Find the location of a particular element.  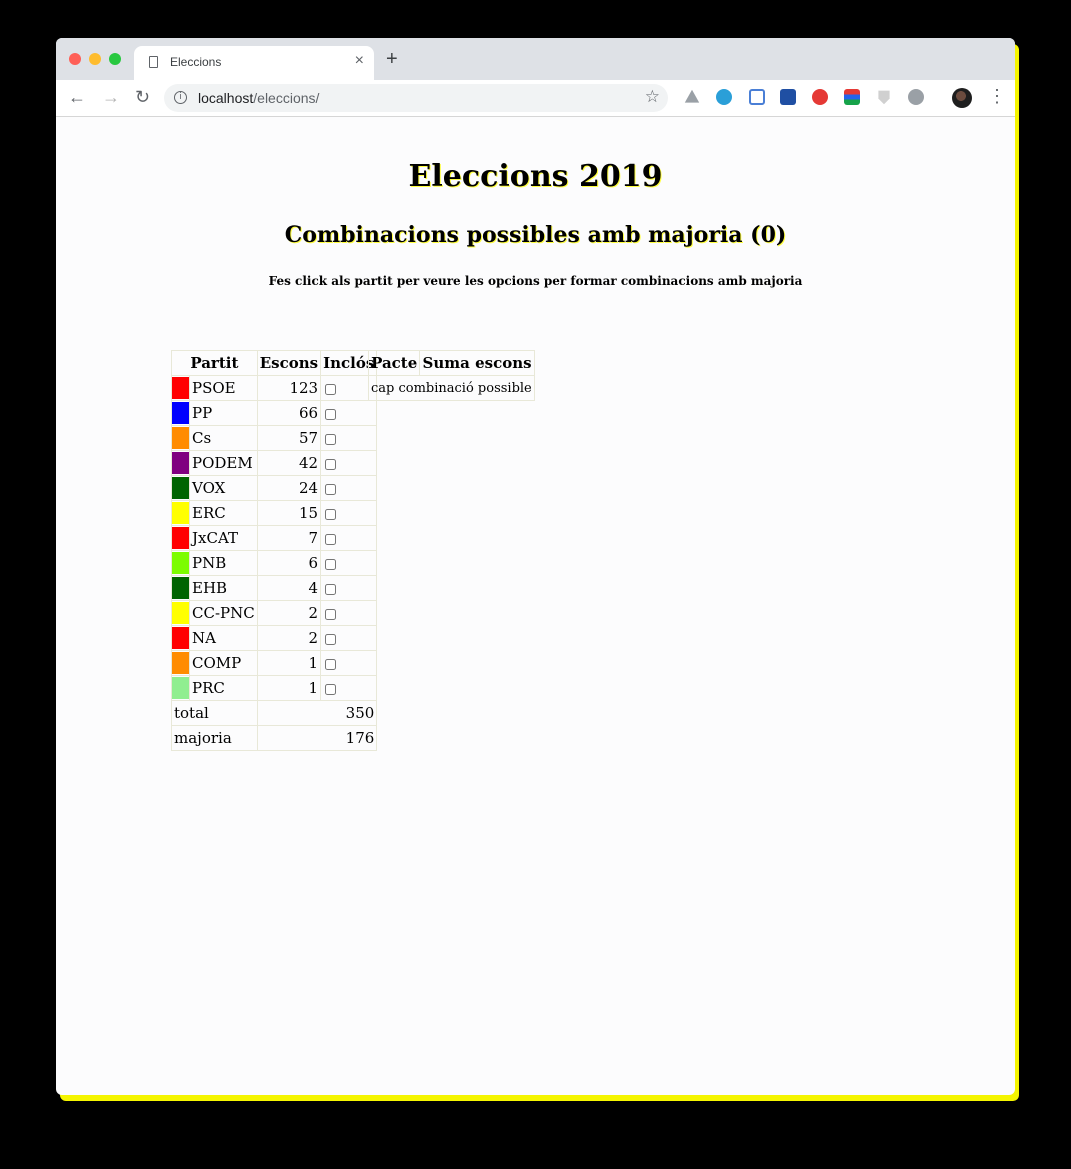

extension-shield-icon is located at coordinates (884, 97).